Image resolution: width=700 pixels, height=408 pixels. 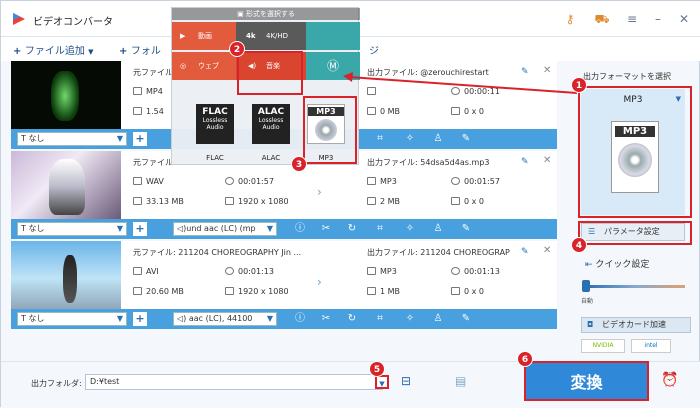 I want to click on merge-button: ジ, so click(x=374, y=49).